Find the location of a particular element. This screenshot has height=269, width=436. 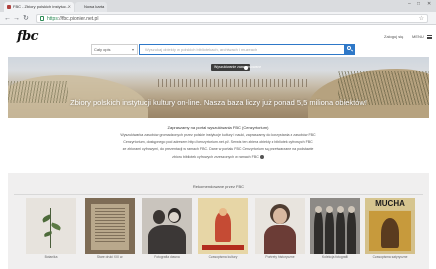

collection-card: Stare druki XIX w. is located at coordinates (110, 230).